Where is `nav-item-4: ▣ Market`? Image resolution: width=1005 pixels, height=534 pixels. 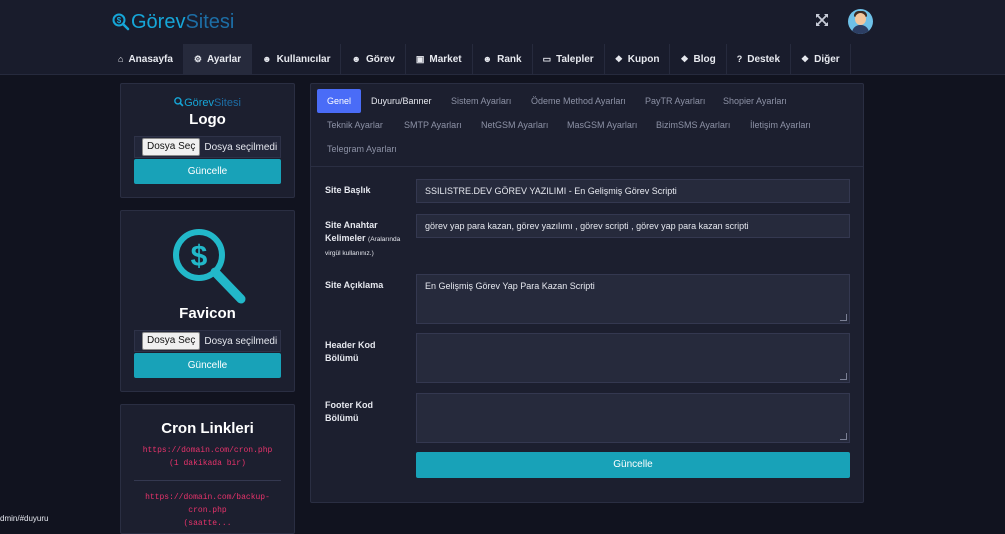 nav-item-4: ▣ Market is located at coordinates (439, 59).